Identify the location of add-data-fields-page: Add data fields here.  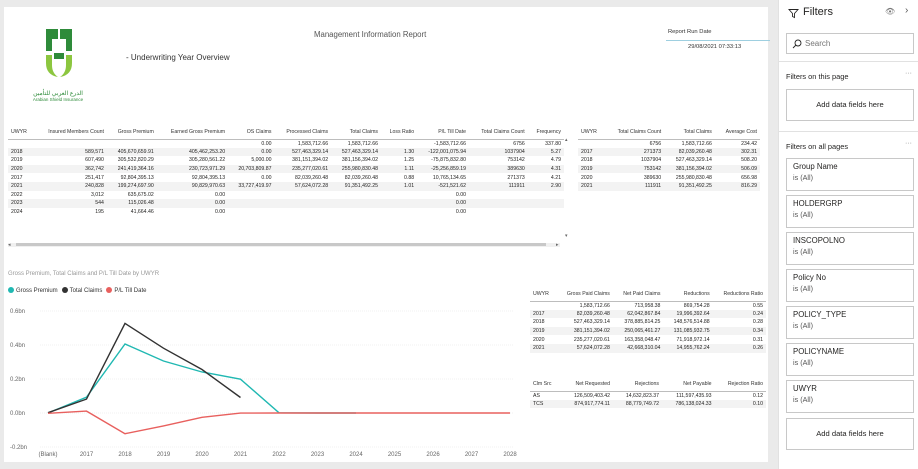
(850, 105).